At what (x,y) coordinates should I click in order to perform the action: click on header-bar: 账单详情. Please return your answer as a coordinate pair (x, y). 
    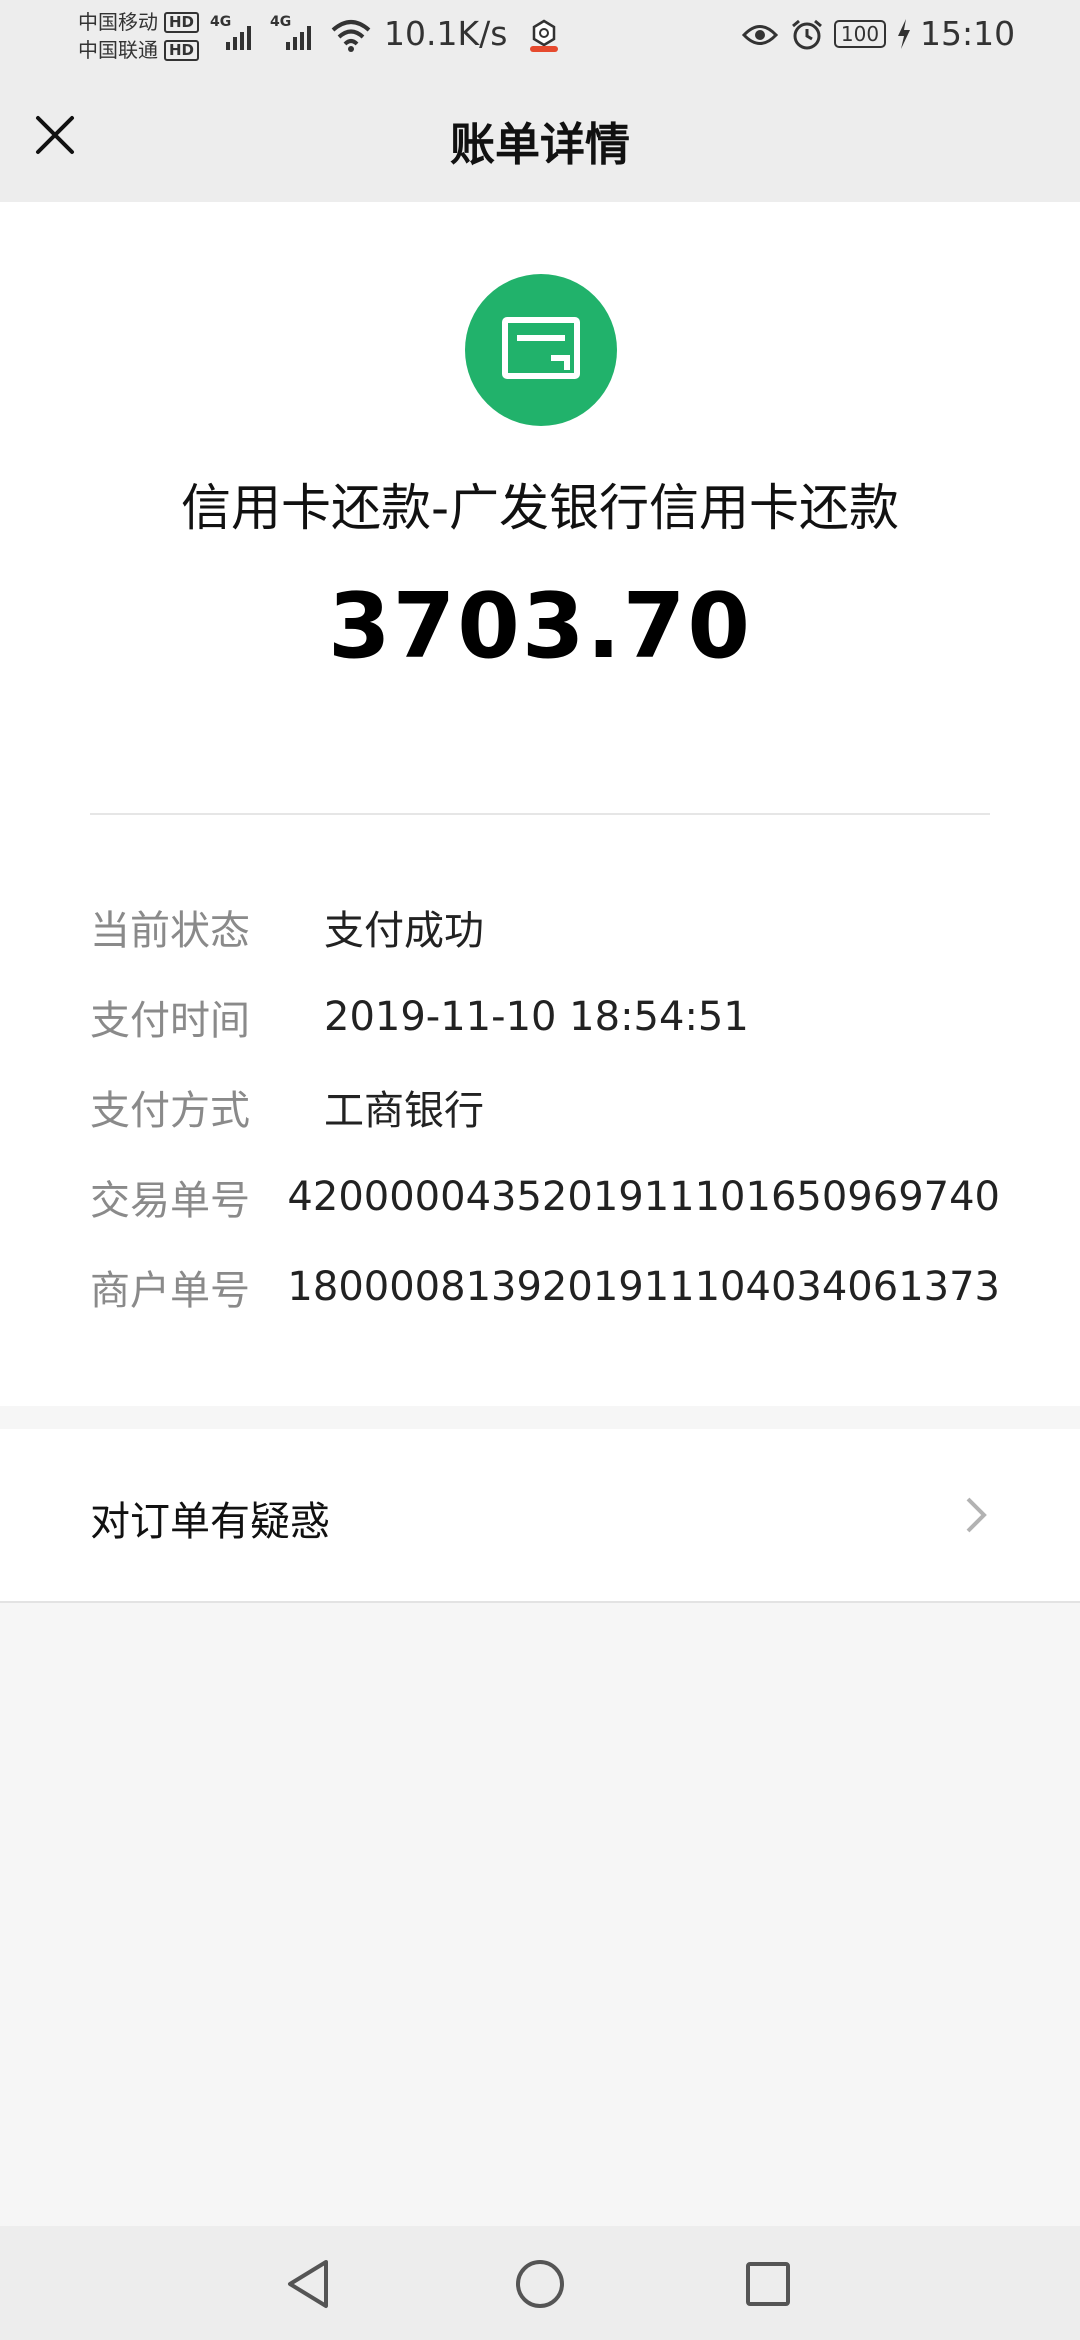
    Looking at the image, I should click on (540, 137).